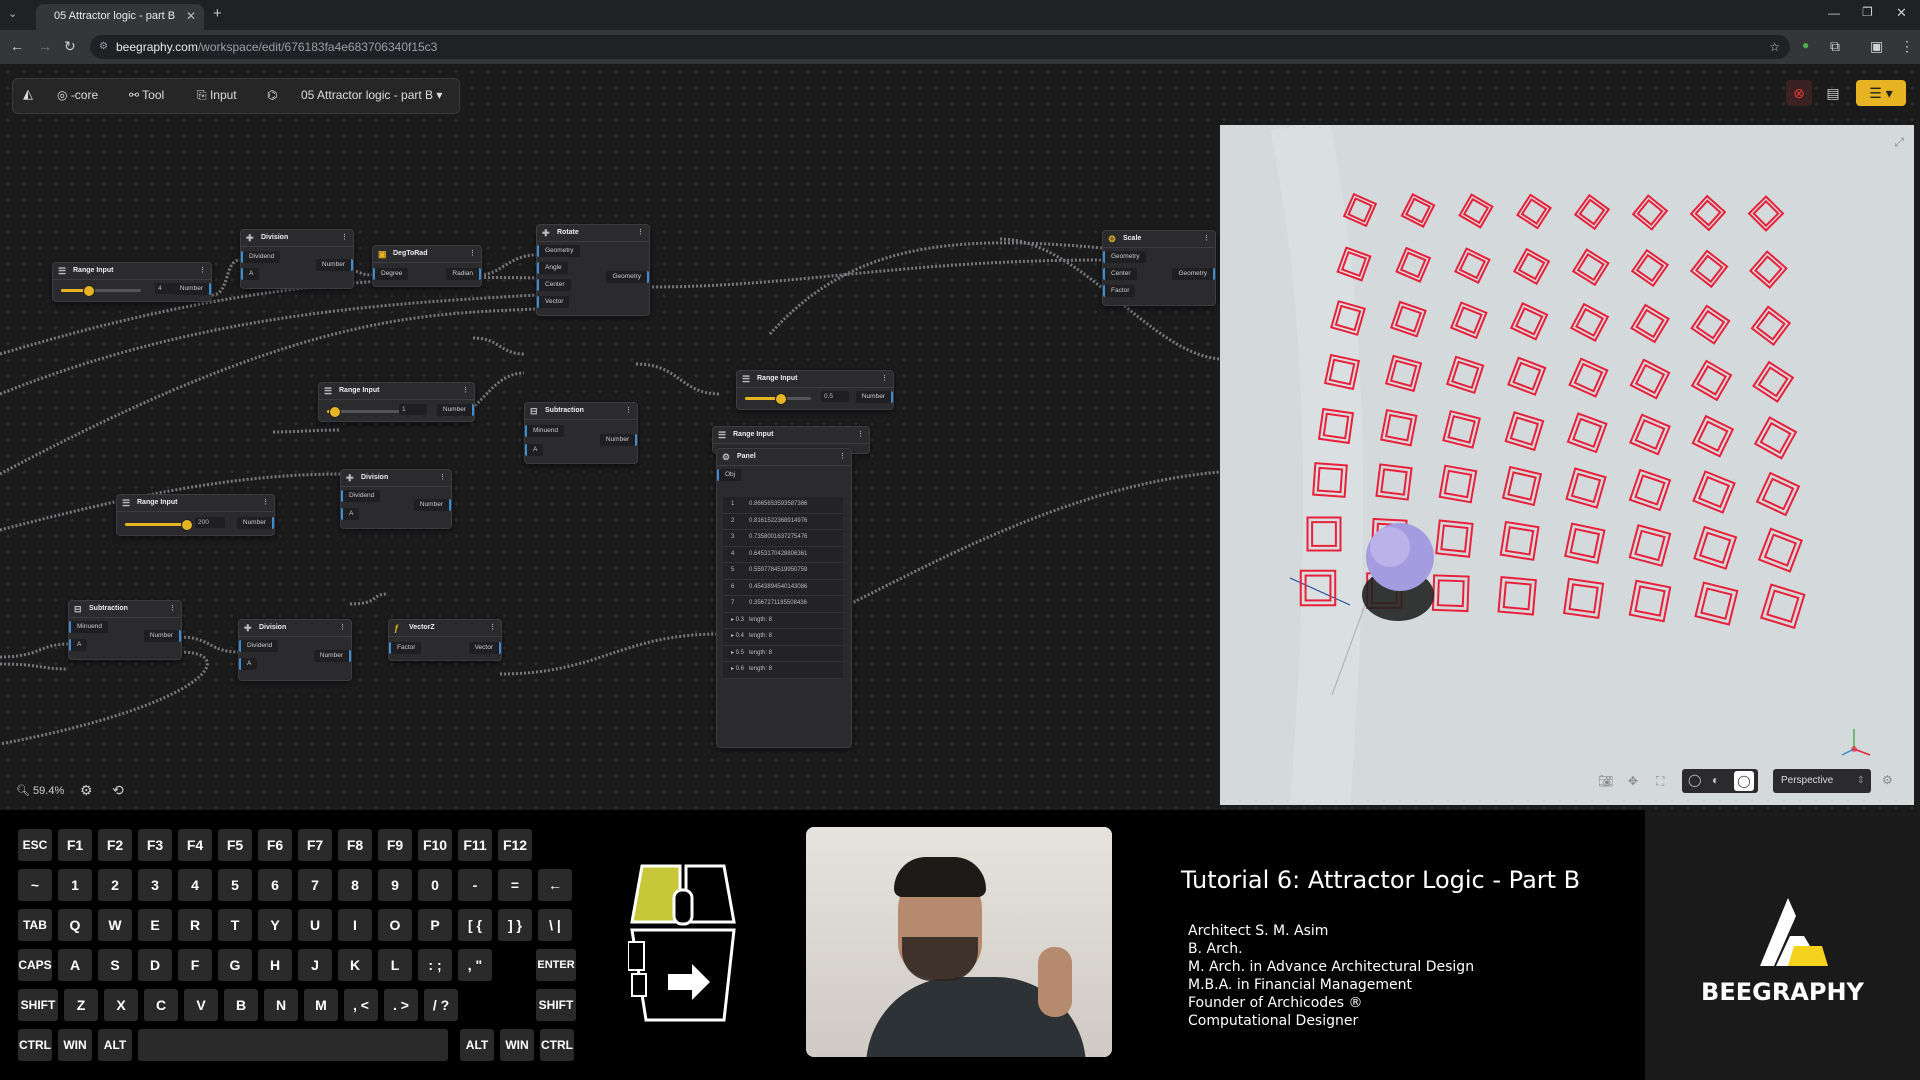  Describe the element at coordinates (17, 46) in the screenshot. I see `back-icon: ←` at that location.